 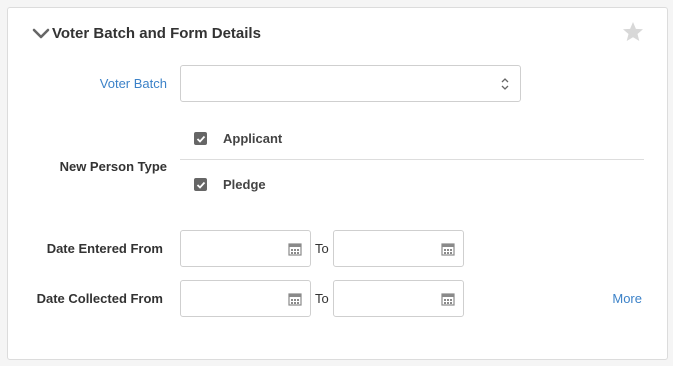 I want to click on date-collected-from-input, so click(x=245, y=298).